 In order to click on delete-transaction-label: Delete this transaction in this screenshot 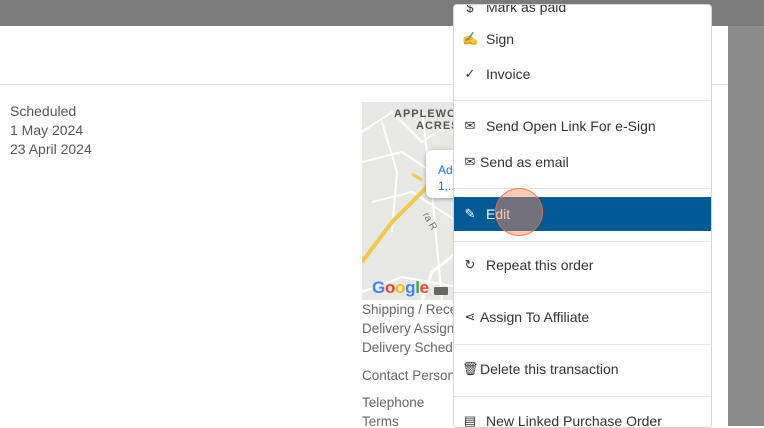, I will do `click(549, 369)`.